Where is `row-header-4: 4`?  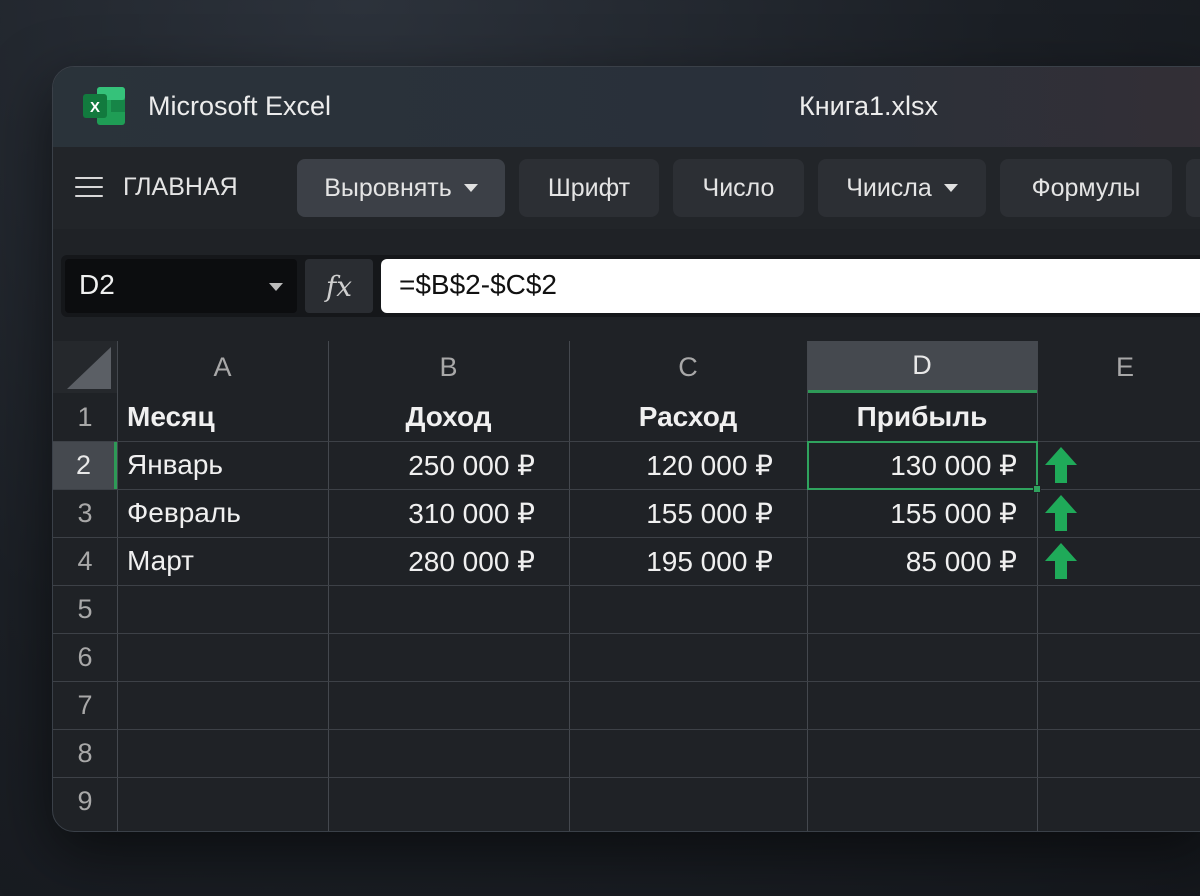 row-header-4: 4 is located at coordinates (85, 561).